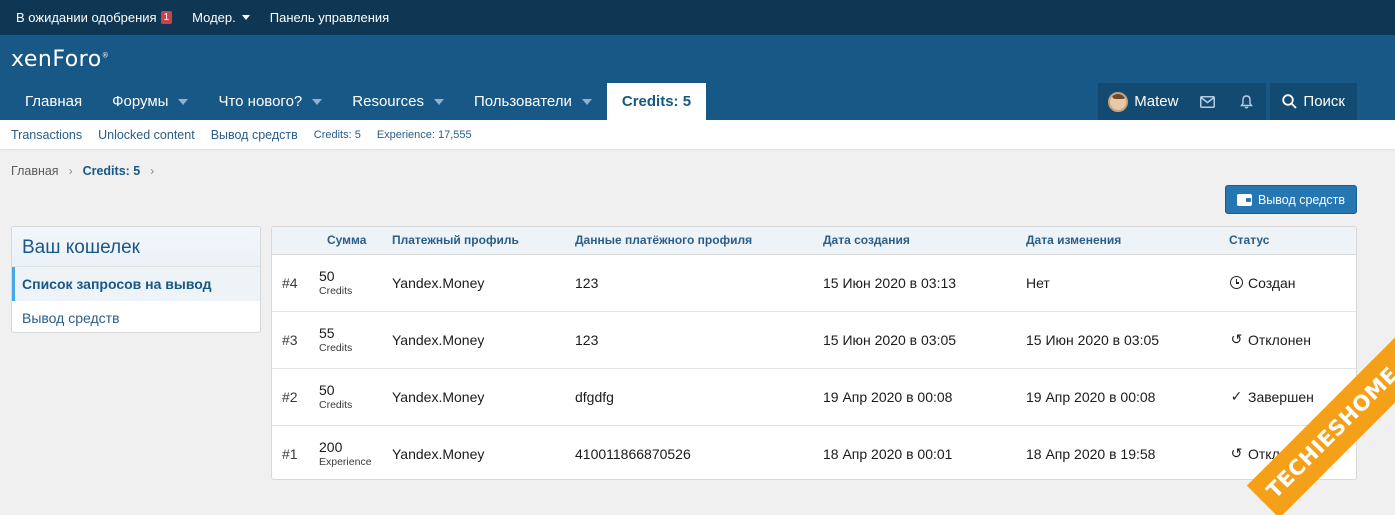  I want to click on account-menu: Matew, so click(1143, 101).